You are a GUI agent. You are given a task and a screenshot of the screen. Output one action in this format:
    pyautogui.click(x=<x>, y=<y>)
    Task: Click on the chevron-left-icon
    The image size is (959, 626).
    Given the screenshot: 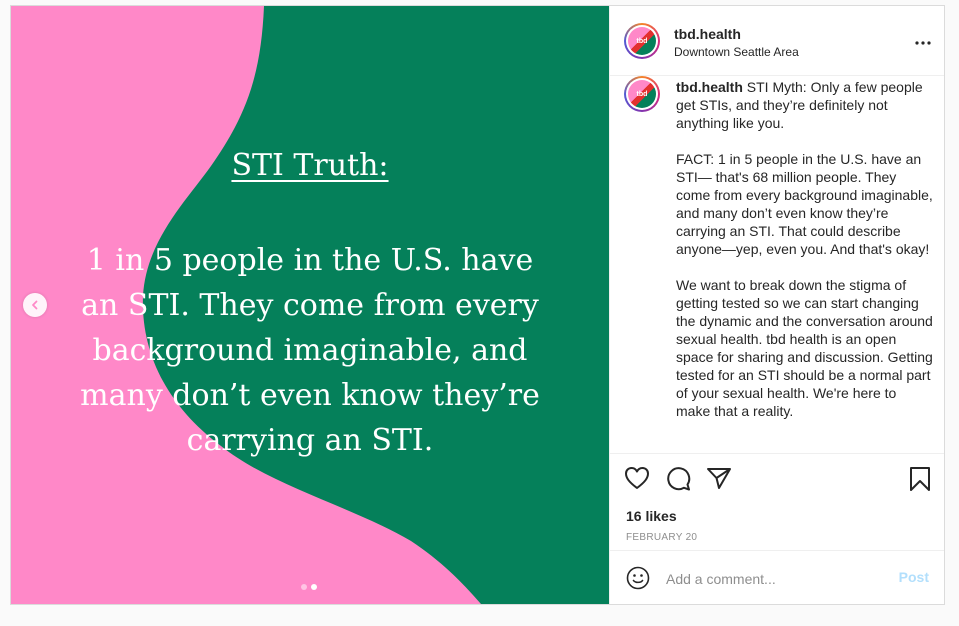 What is the action you would take?
    pyautogui.click(x=35, y=305)
    